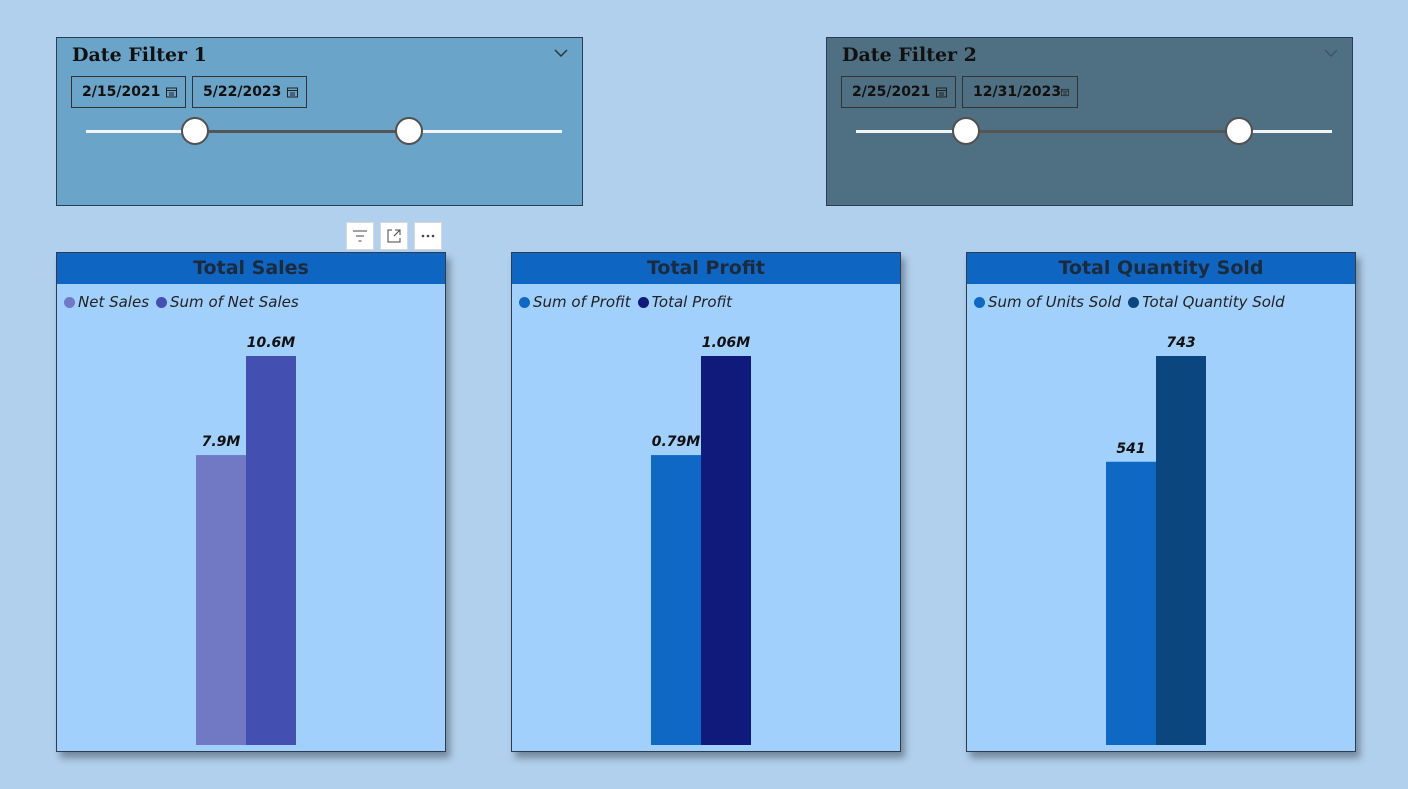 This screenshot has height=789, width=1408. Describe the element at coordinates (676, 442) in the screenshot. I see `data-label: 0.79M` at that location.